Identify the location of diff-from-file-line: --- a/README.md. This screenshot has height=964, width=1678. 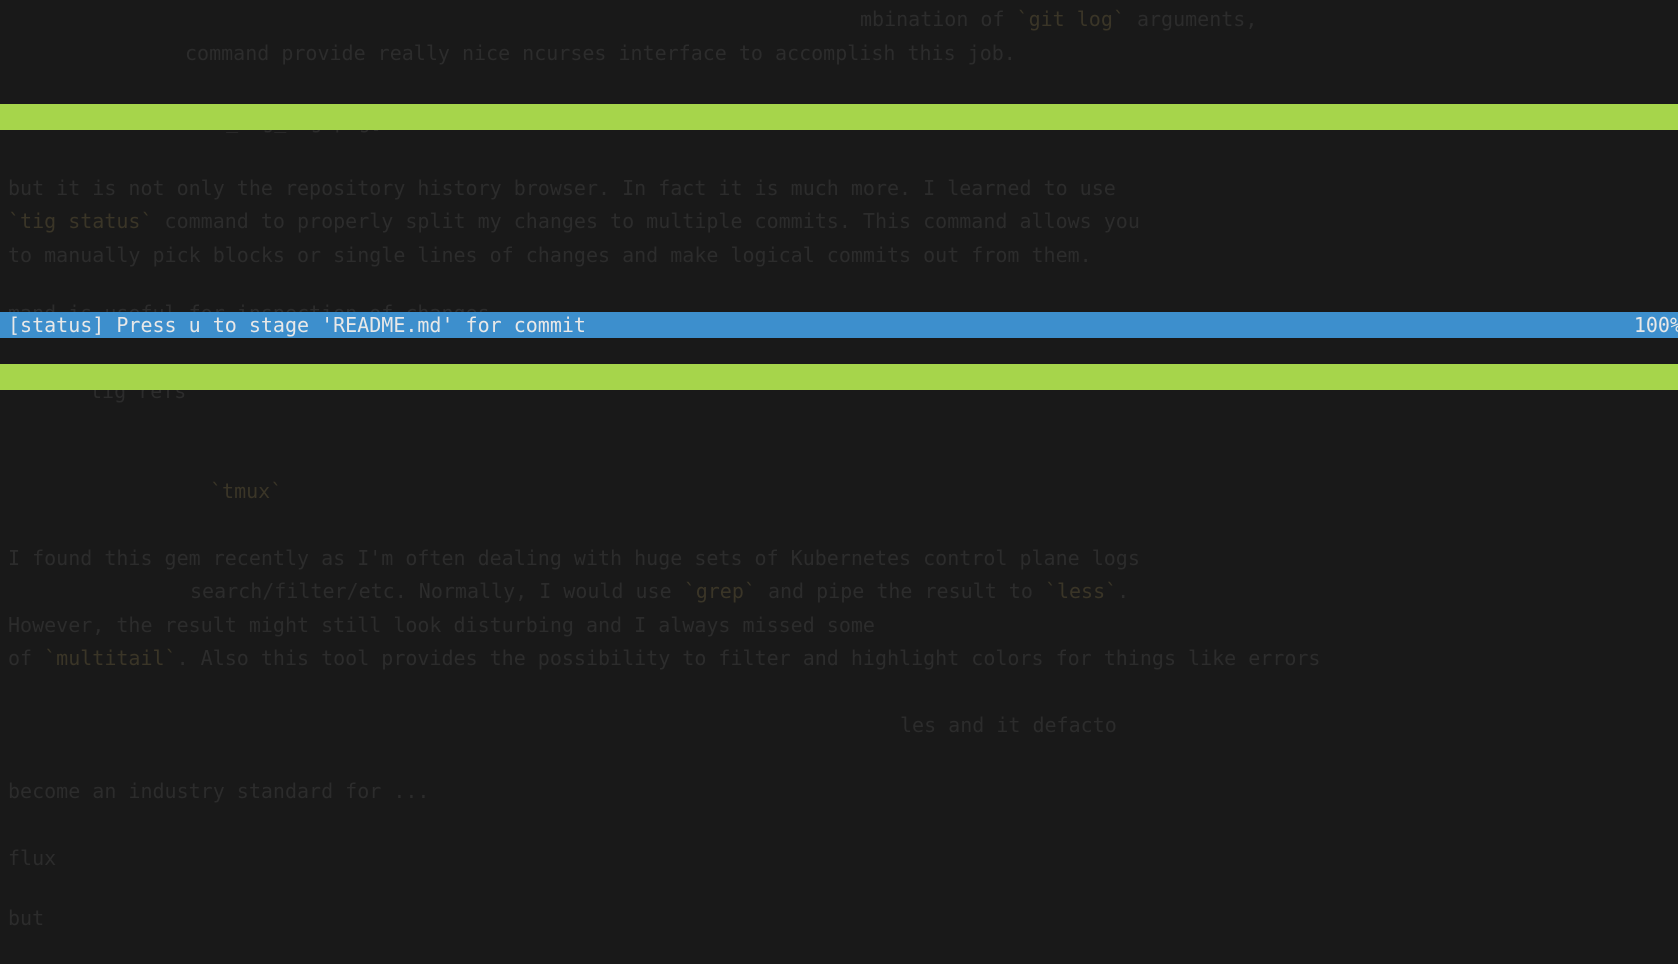
(839, 481).